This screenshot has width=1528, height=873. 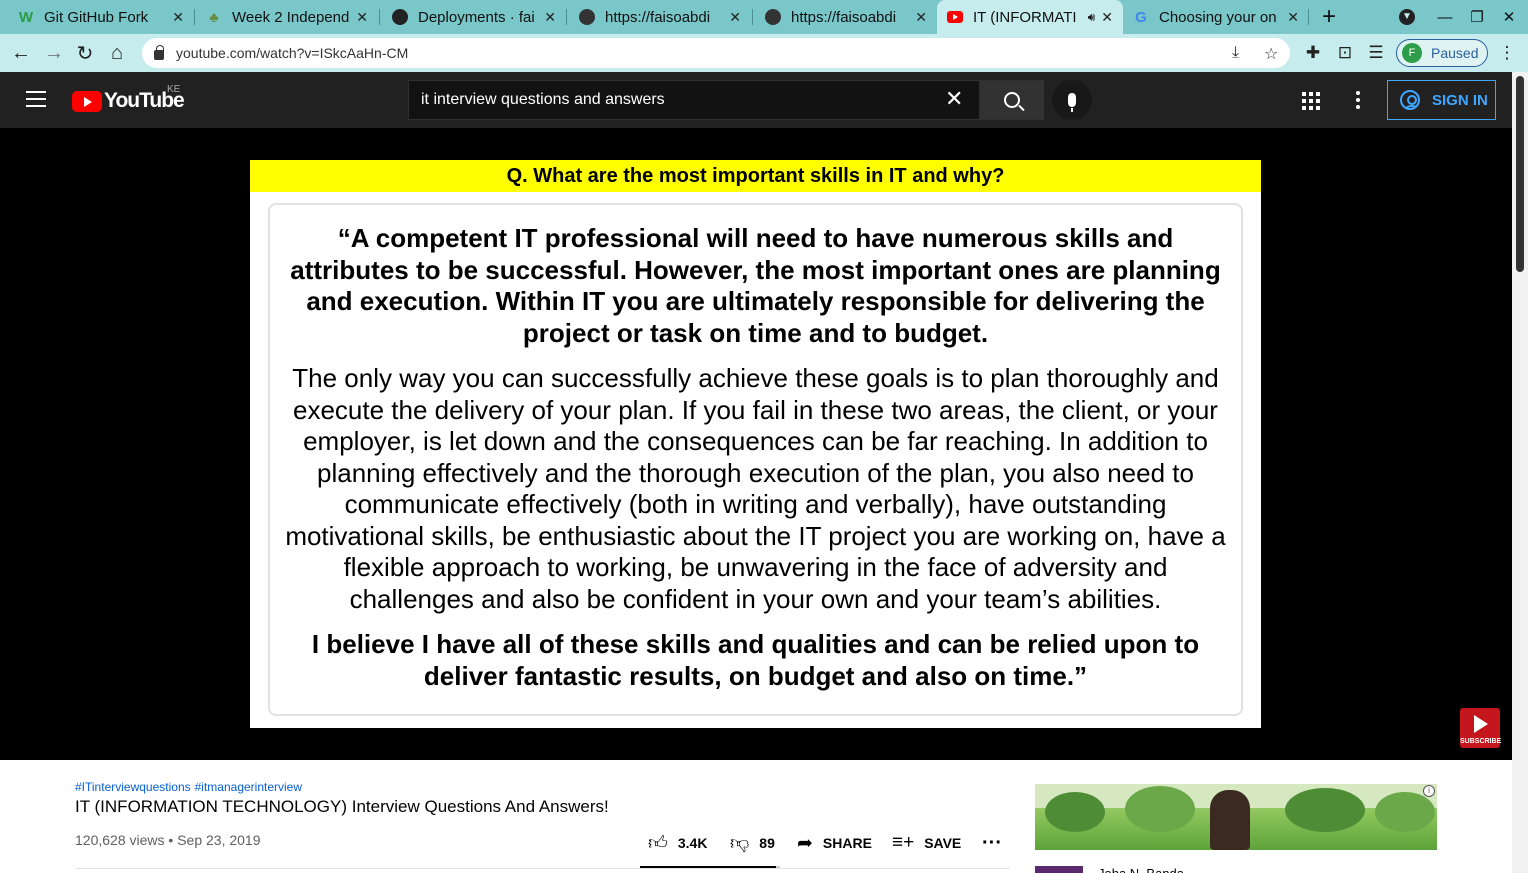 I want to click on tab-faisoabdi-2: https://faisoabdi ✕, so click(x=842, y=17).